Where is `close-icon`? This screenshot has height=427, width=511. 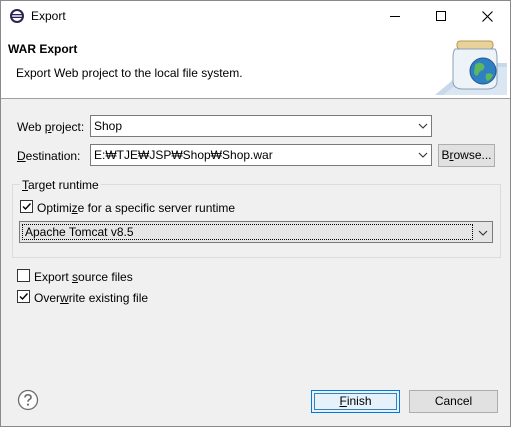
close-icon is located at coordinates (487, 16).